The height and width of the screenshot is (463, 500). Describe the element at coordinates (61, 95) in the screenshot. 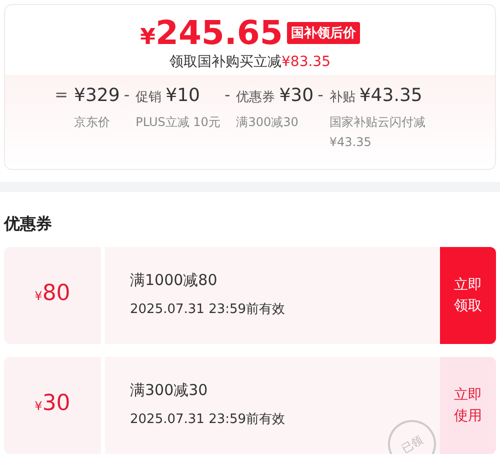

I see `operator-sign: =` at that location.